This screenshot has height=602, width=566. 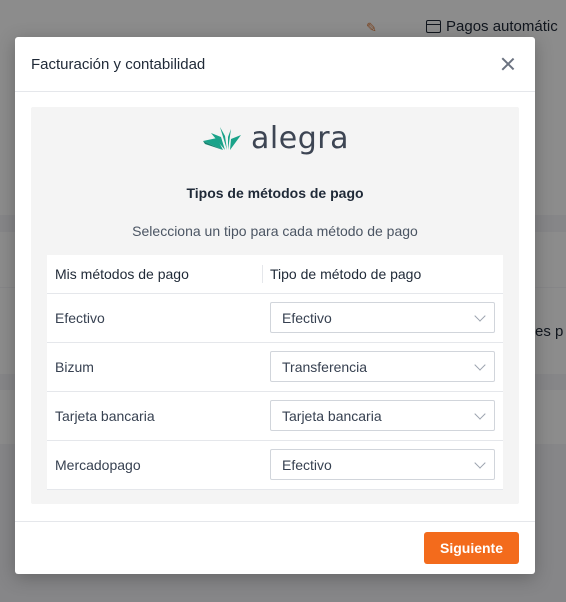 What do you see at coordinates (154, 367) in the screenshot?
I see `payment-method-name: Bizum` at bounding box center [154, 367].